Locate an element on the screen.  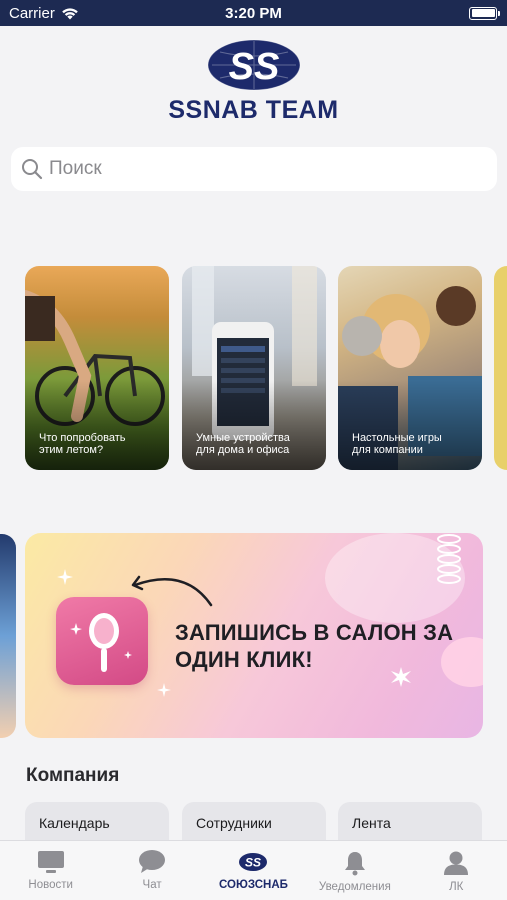
soyuzsnab-logo-icon: SS is located at coordinates (253, 862).